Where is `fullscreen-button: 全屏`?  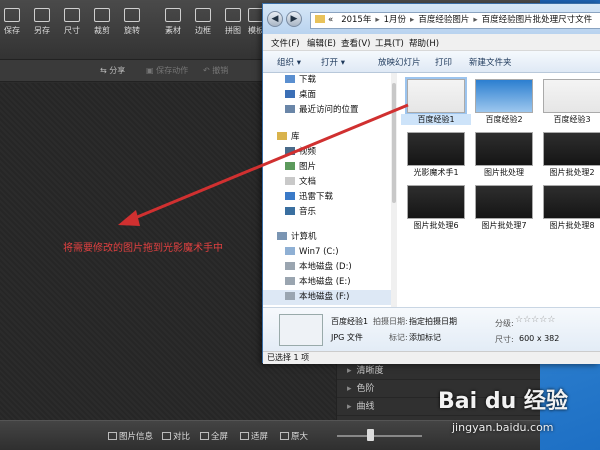
fullscreen-button: 全屏 is located at coordinates (214, 436).